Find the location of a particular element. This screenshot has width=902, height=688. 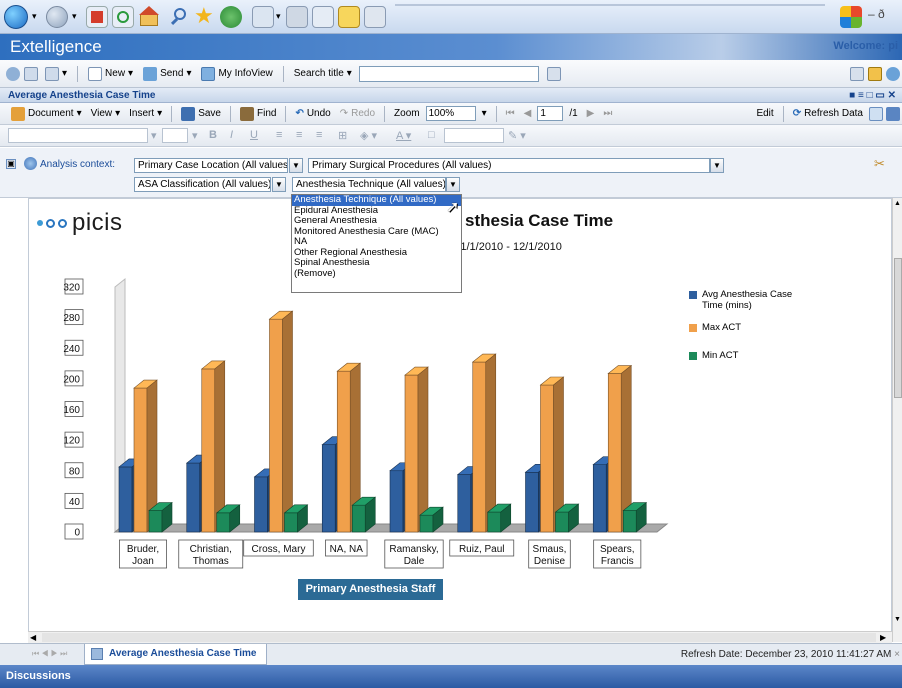

font-dropdown-icon: ▾ is located at coordinates (154, 135).